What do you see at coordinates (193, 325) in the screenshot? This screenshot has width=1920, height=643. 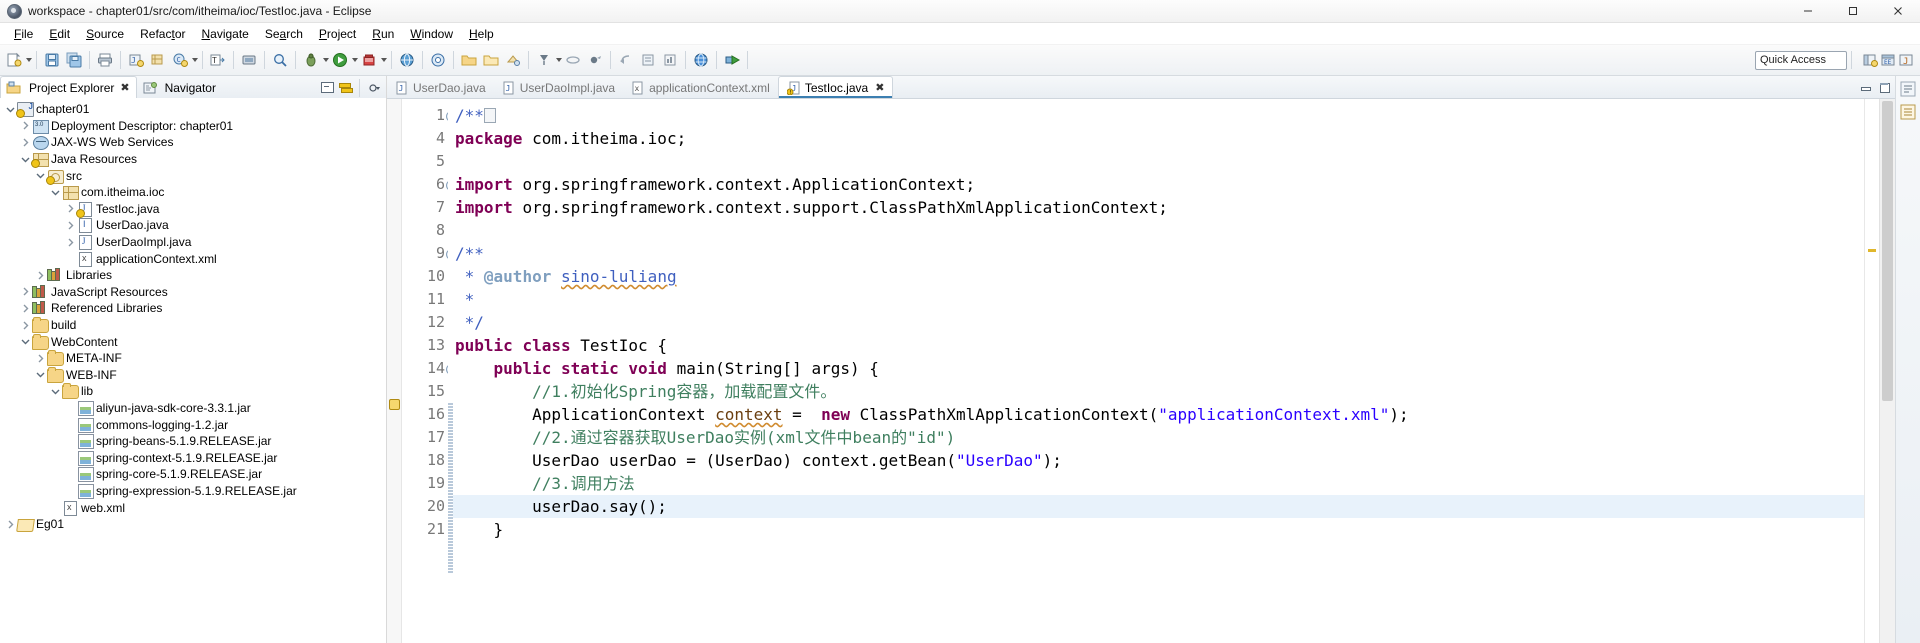 I see `tree-item: build` at bounding box center [193, 325].